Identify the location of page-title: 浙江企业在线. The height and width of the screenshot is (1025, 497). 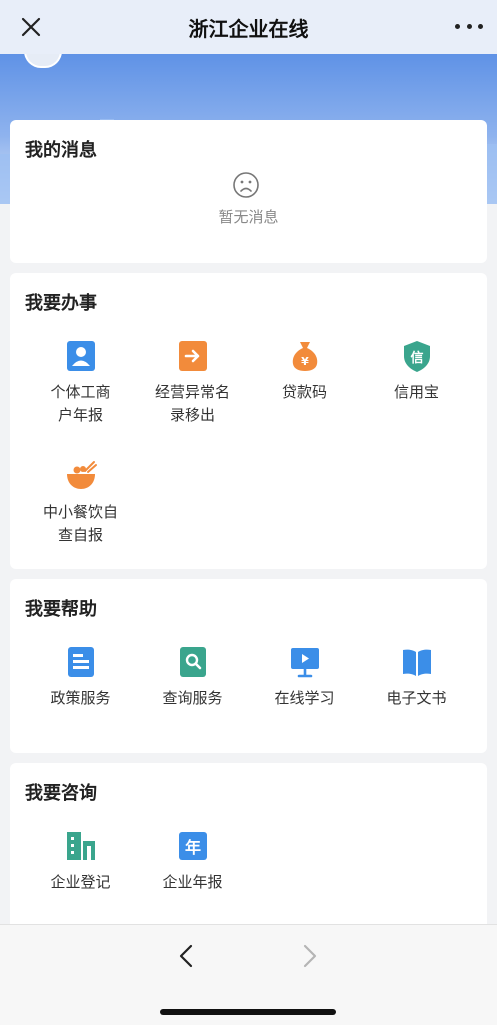
(248, 28).